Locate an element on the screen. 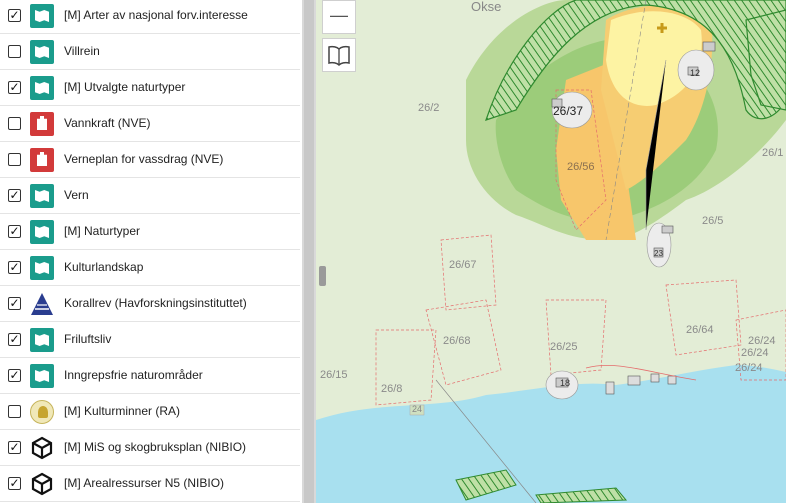  property-label: 26/67 is located at coordinates (463, 265).